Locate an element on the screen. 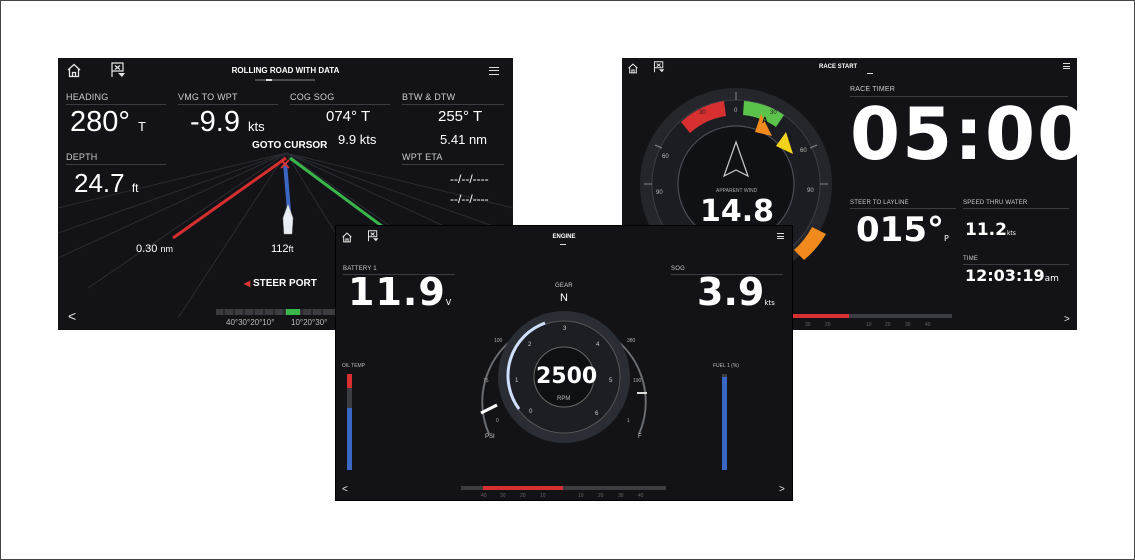 The height and width of the screenshot is (560, 1135). wpt-eta-line2: --/--/---- is located at coordinates (469, 199).